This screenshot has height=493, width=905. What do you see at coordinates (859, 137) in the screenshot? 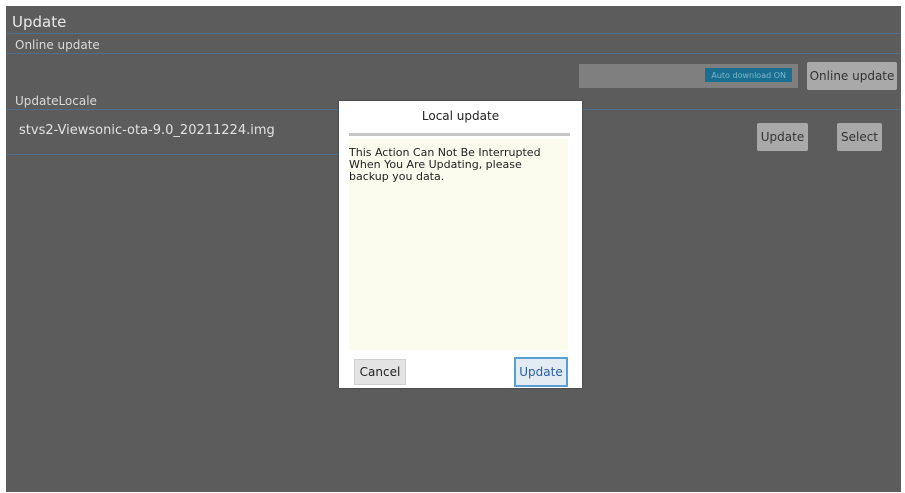
I see `select-button: Select` at bounding box center [859, 137].